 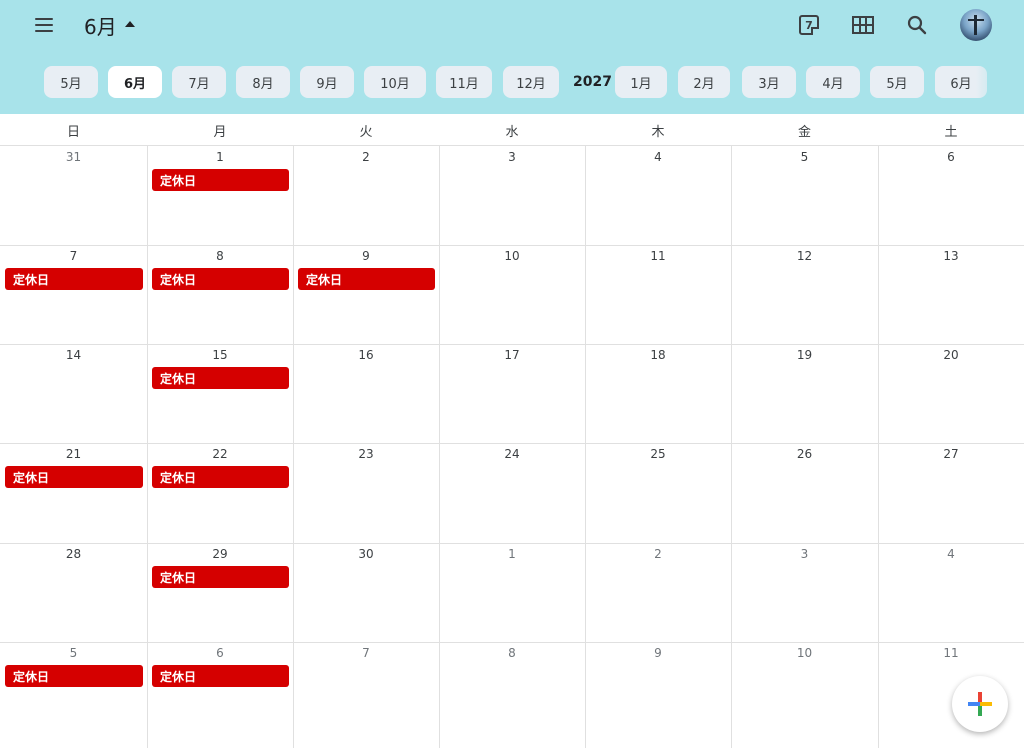 What do you see at coordinates (658, 132) in the screenshot?
I see `weekday-label: 木` at bounding box center [658, 132].